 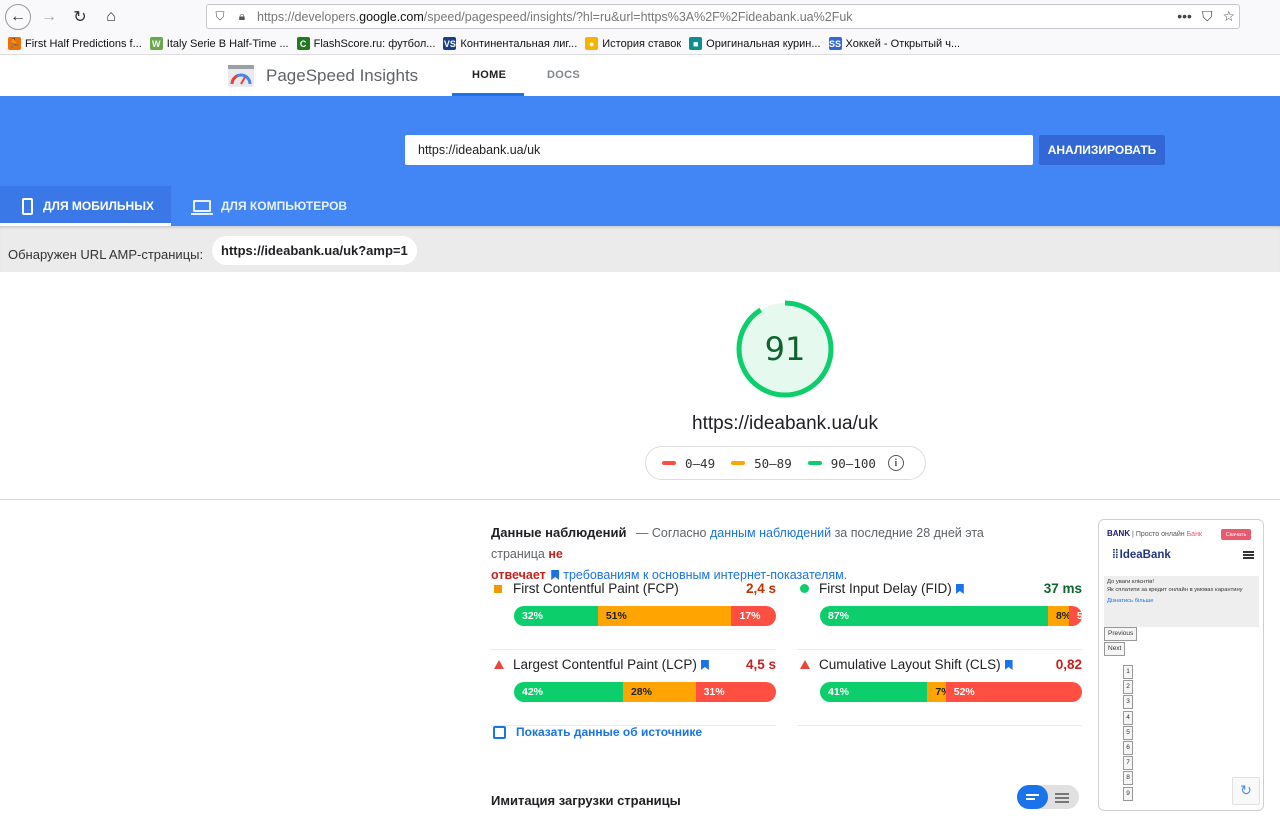 I want to click on section-divider, so click(x=640, y=499).